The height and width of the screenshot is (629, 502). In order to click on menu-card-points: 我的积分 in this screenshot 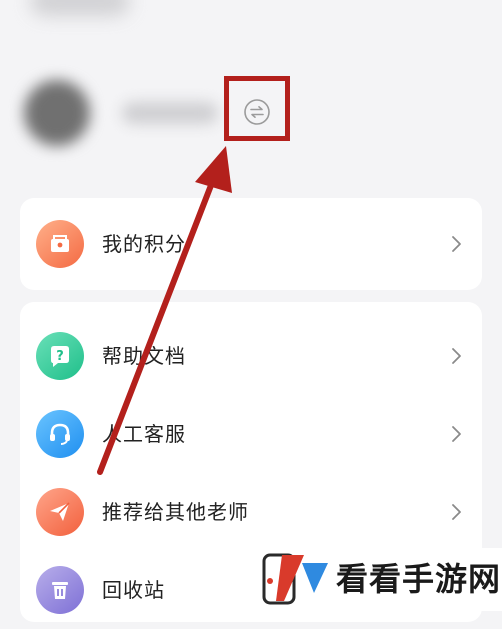, I will do `click(251, 244)`.